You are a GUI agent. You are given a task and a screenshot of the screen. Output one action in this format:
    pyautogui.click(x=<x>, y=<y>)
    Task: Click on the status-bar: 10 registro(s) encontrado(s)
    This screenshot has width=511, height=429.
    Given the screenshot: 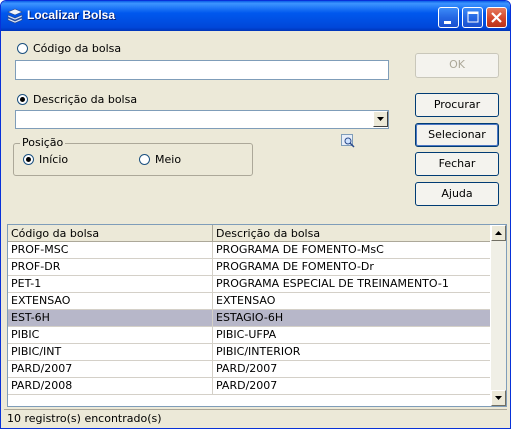 What is the action you would take?
    pyautogui.click(x=255, y=417)
    